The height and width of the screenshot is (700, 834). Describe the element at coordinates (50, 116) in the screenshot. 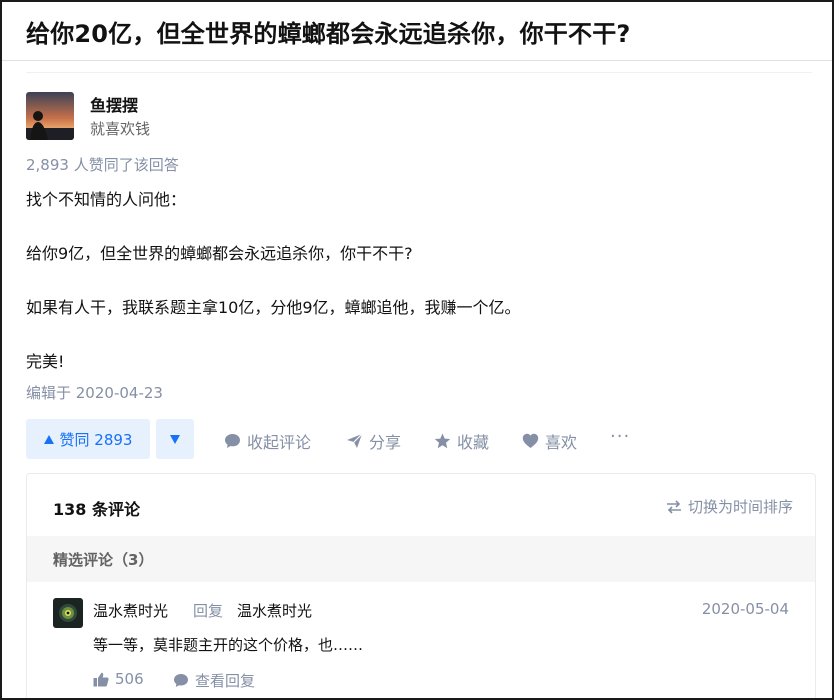

I see `author-avatar` at that location.